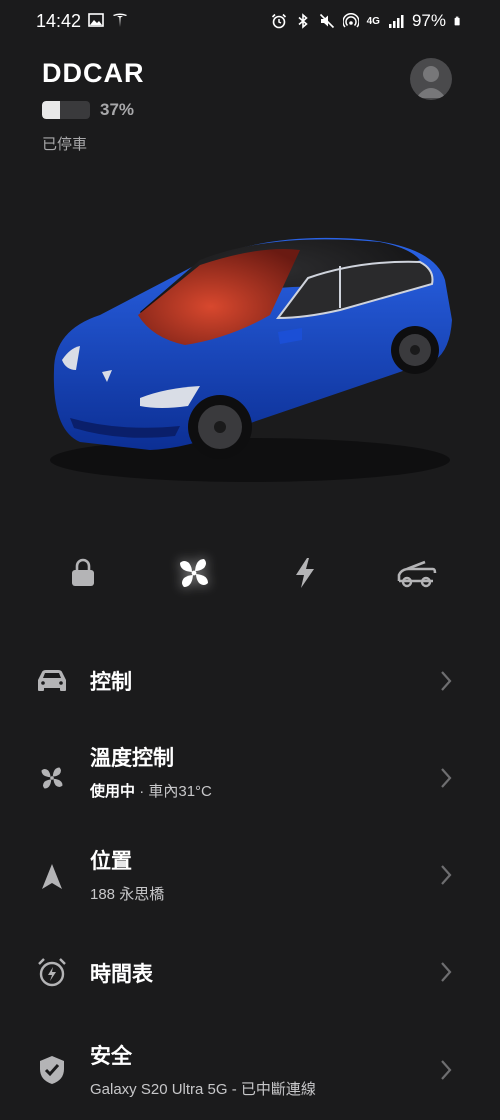 Image resolution: width=500 pixels, height=1120 pixels. Describe the element at coordinates (278, 21) in the screenshot. I see `alarm-icon` at that location.